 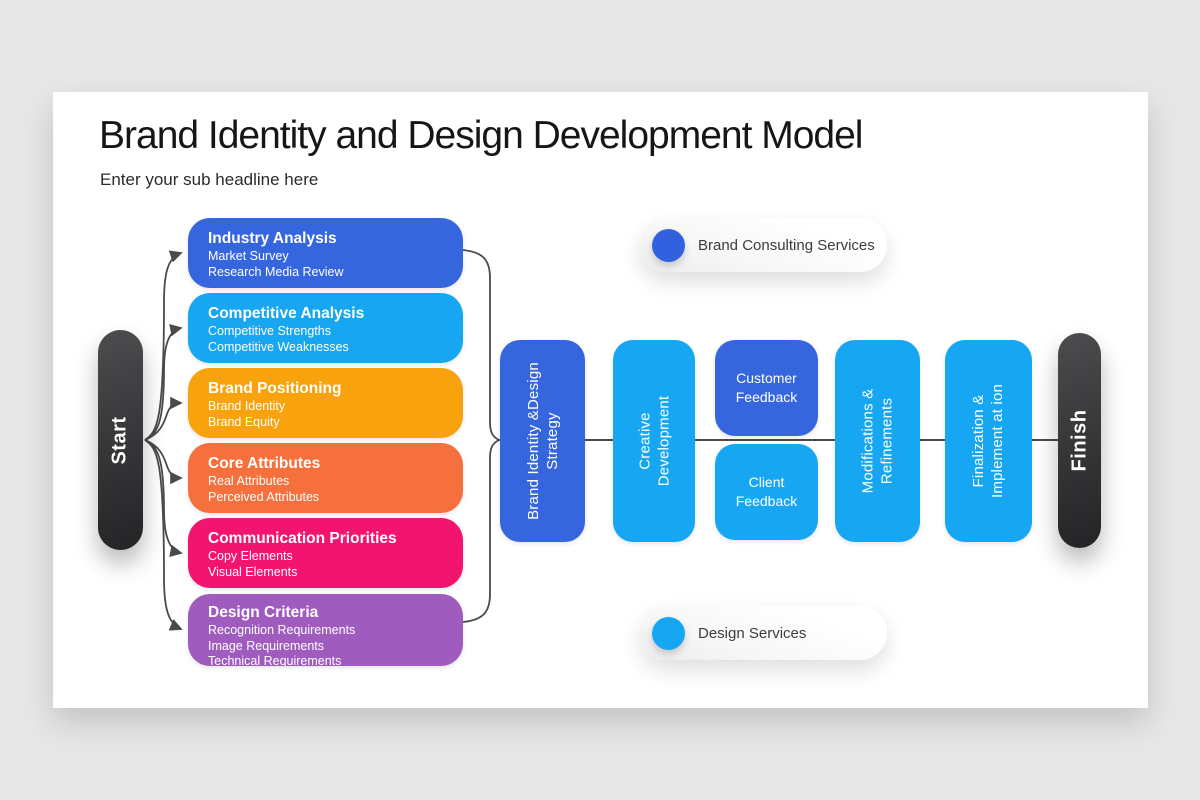 I want to click on flow-label-line: Strategy, so click(x=552, y=441).